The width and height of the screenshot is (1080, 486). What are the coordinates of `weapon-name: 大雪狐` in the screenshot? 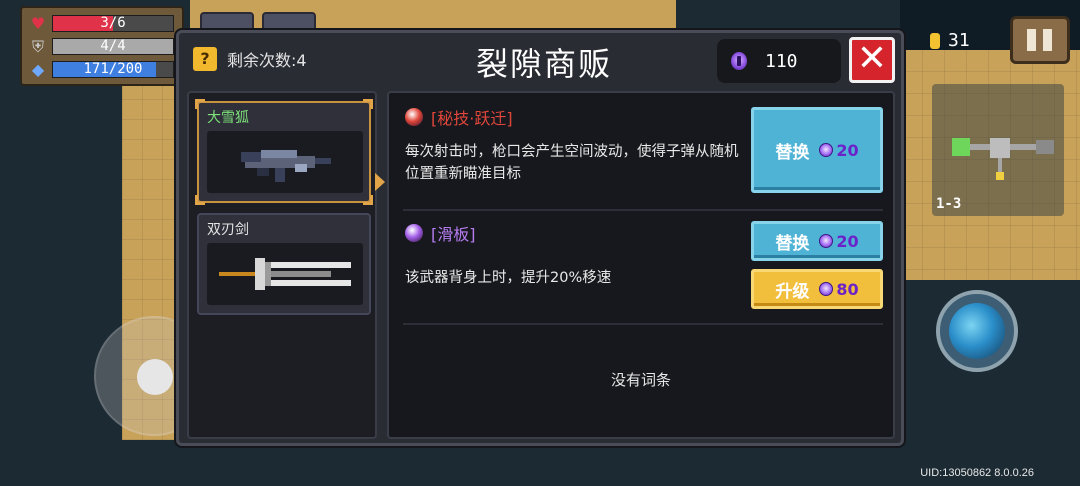 It's located at (228, 118).